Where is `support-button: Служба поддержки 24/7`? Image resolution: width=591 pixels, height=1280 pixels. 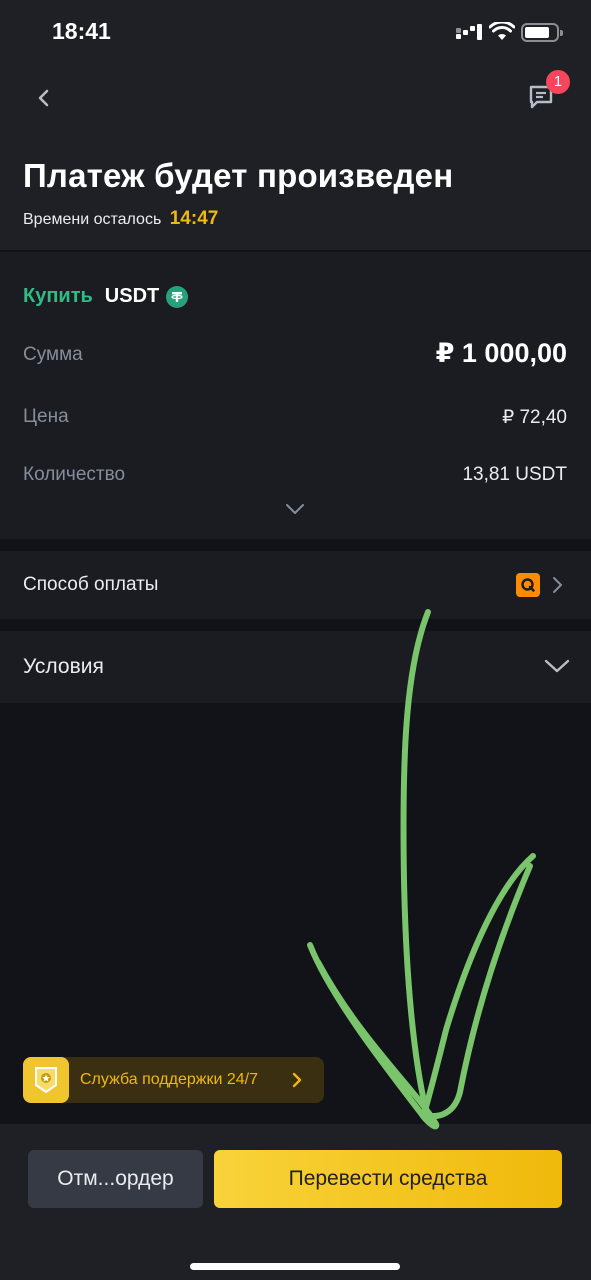
support-button: Служба поддержки 24/7 is located at coordinates (173, 1080).